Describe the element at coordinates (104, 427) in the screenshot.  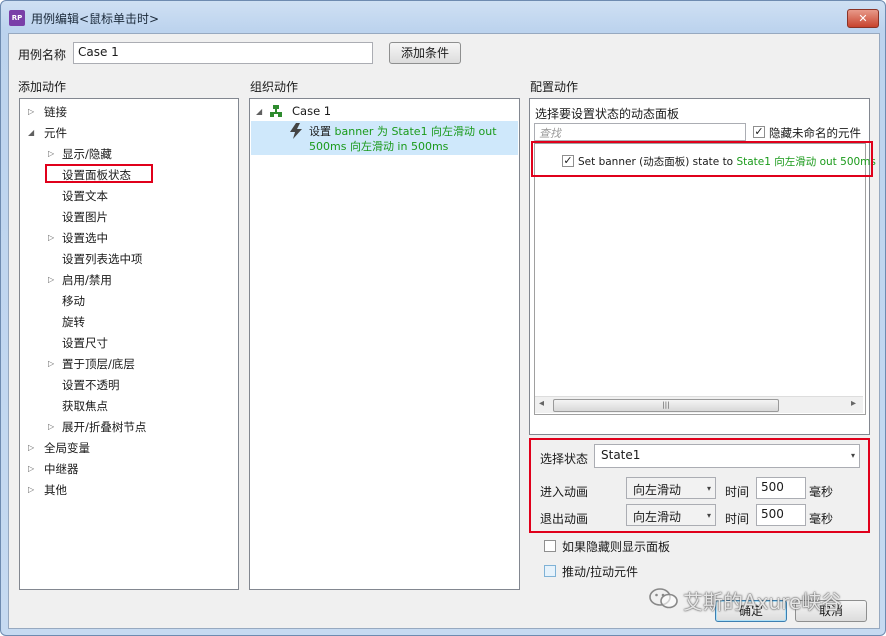
I see `action-tree-item: 展开/折叠树节点` at that location.